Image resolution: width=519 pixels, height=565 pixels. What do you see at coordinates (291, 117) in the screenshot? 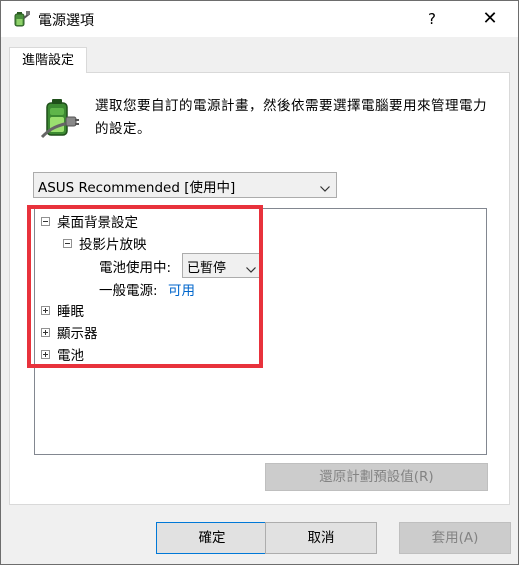
I see `description-text: 選取您要自訂的電源計畫，然後依需要選擇電腦要用來管理電力的設定。` at bounding box center [291, 117].